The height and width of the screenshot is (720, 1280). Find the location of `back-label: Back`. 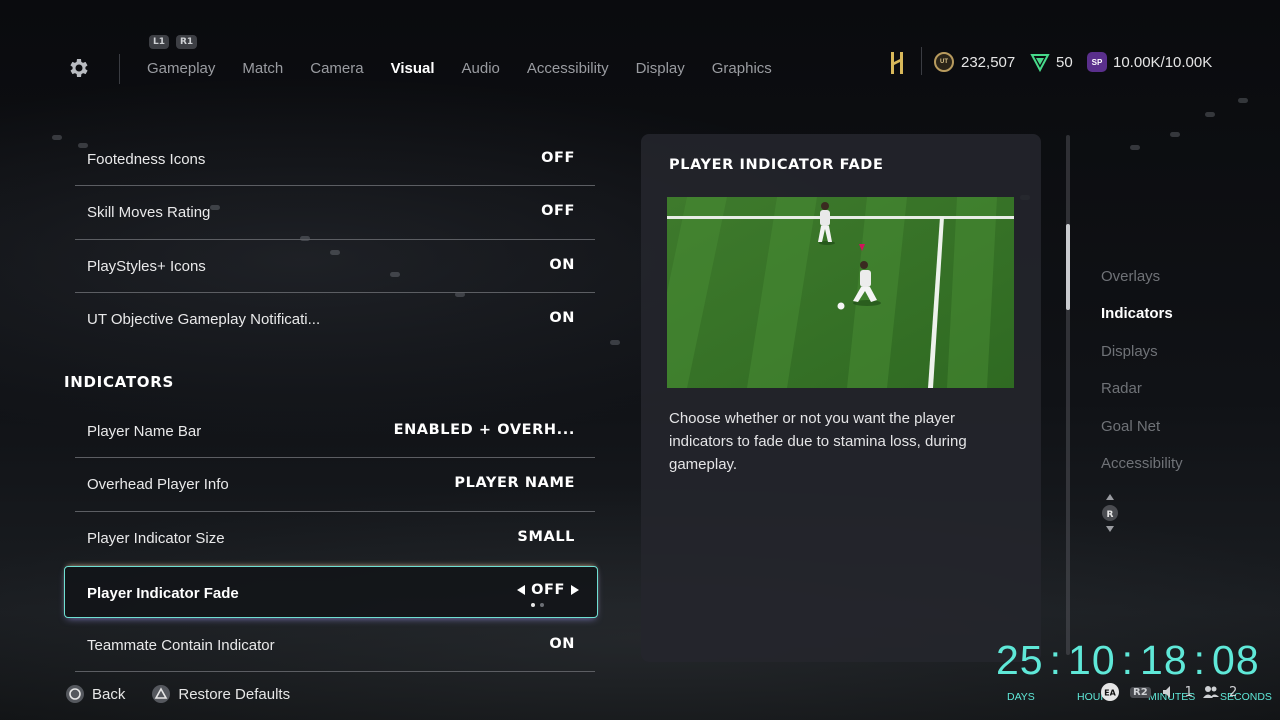

back-label: Back is located at coordinates (109, 694).